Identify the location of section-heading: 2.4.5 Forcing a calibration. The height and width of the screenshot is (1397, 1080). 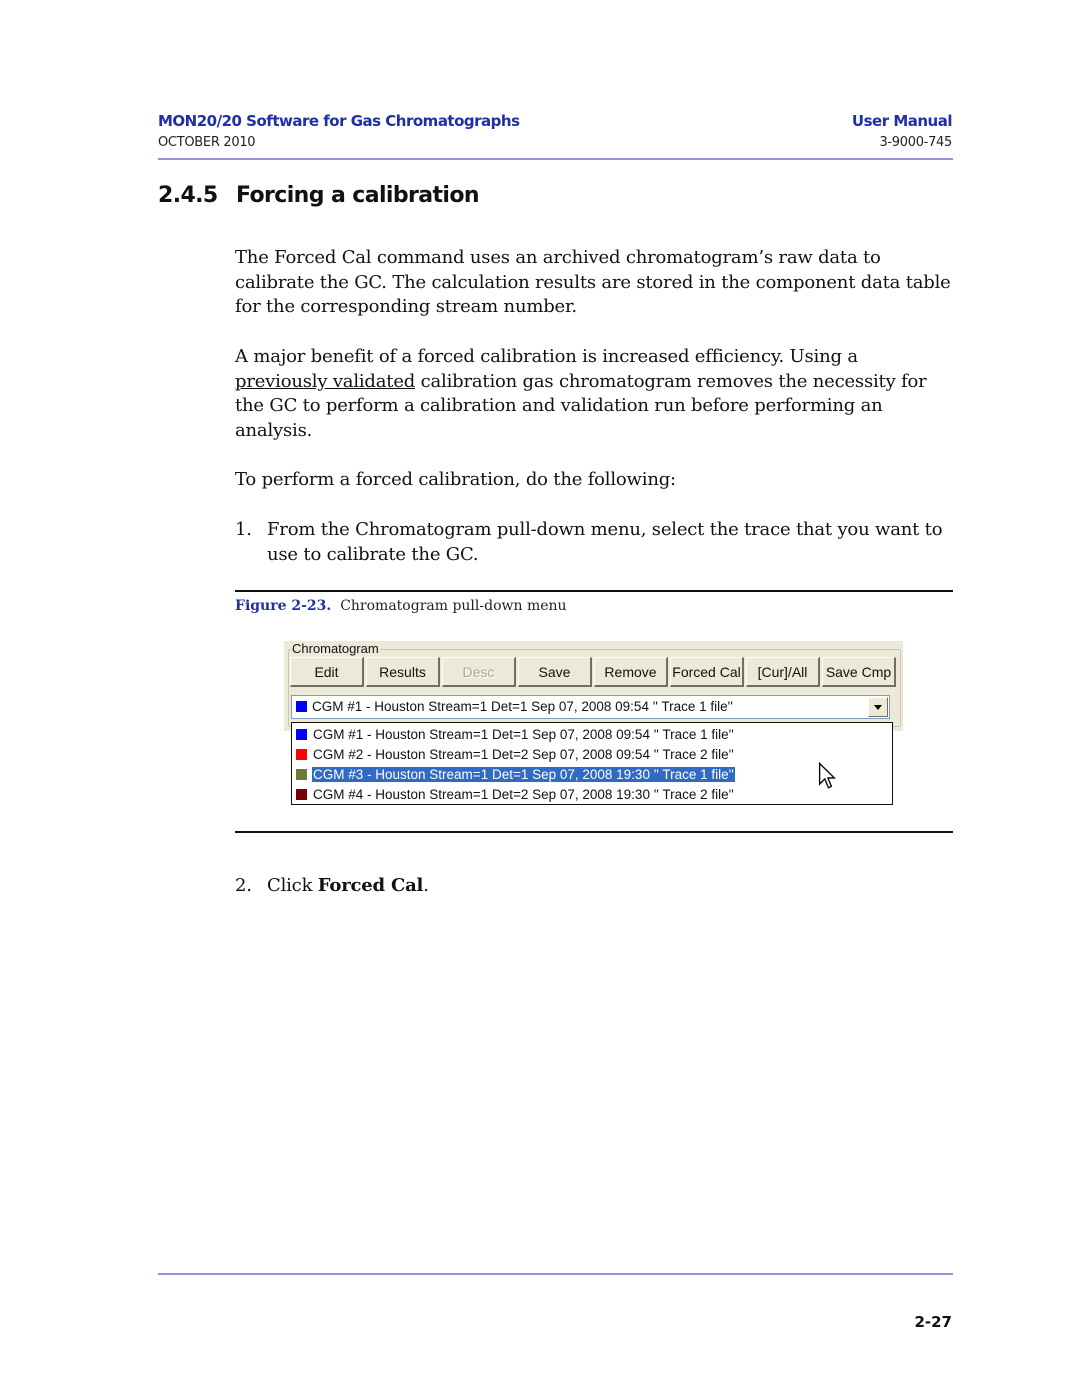
(319, 195).